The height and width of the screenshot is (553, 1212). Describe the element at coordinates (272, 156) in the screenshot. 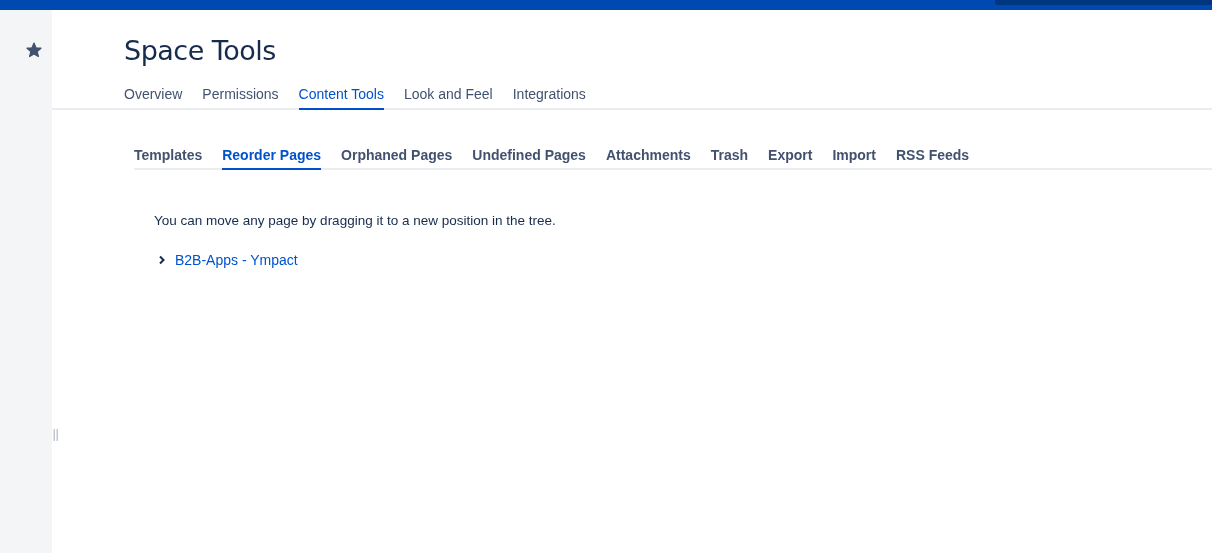

I see `tab: Reorder Pages` at that location.